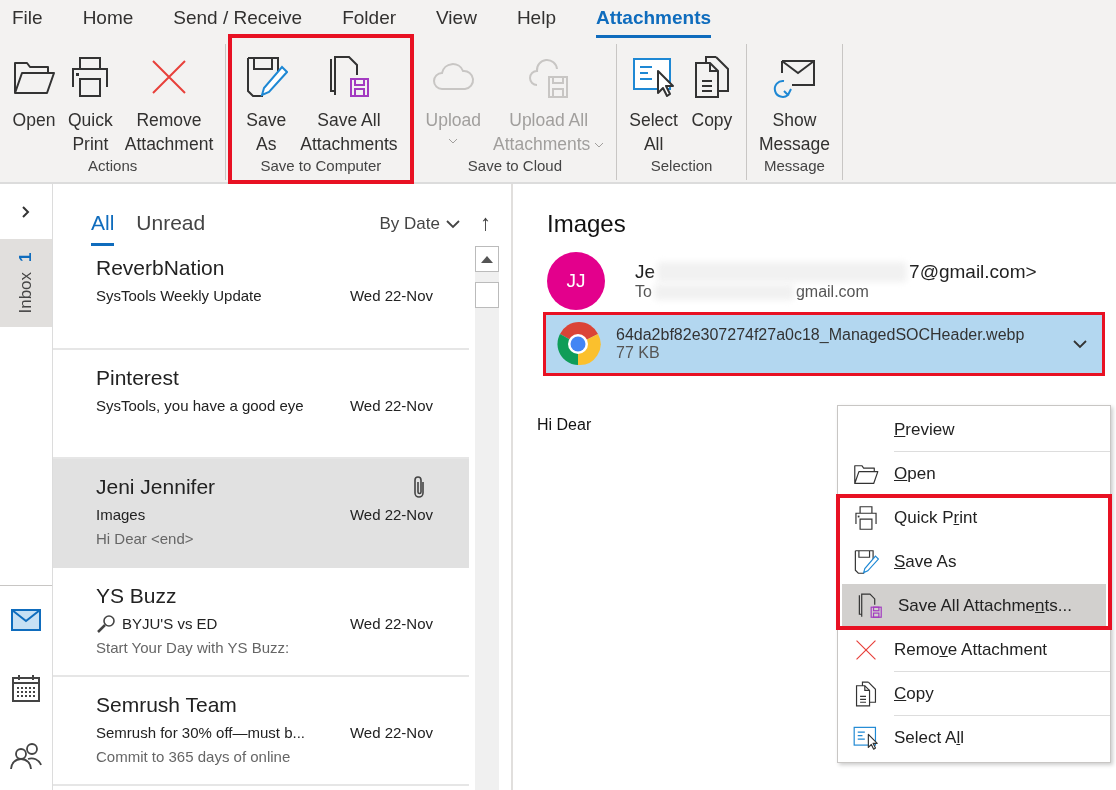 The width and height of the screenshot is (1116, 790). I want to click on ribbon-button: Quick Print, so click(90, 100).